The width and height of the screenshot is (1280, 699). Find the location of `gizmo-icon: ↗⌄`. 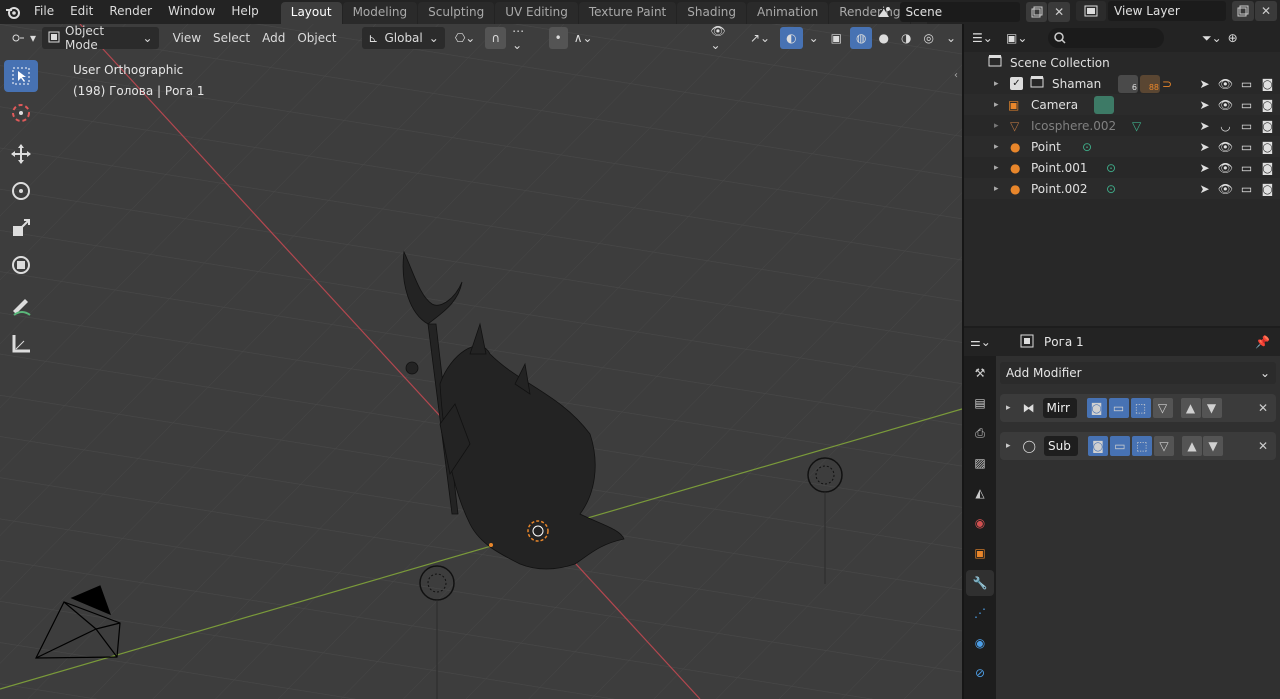

gizmo-icon: ↗⌄ is located at coordinates (760, 38).